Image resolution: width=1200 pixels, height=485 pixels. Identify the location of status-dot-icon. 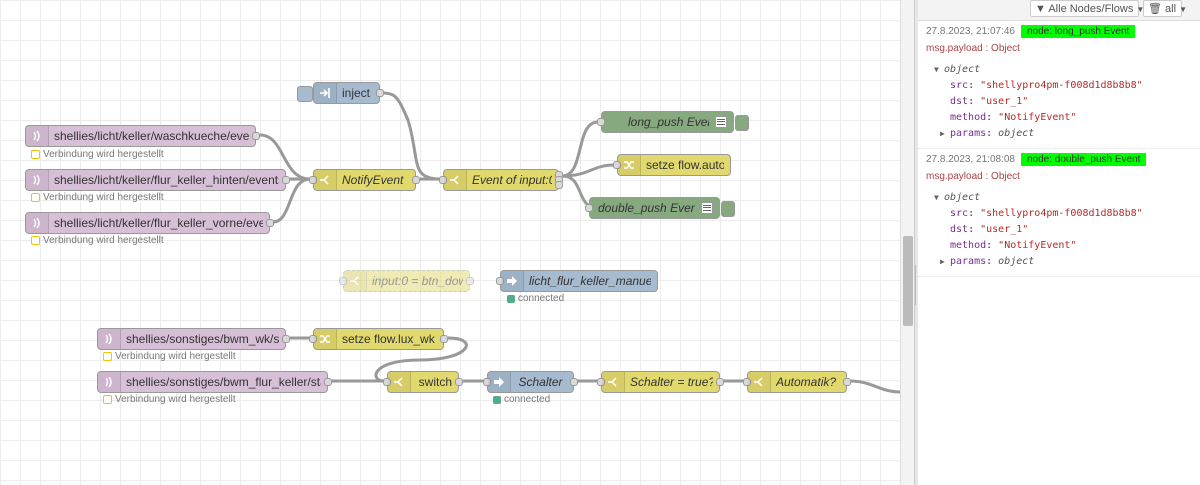
(511, 298).